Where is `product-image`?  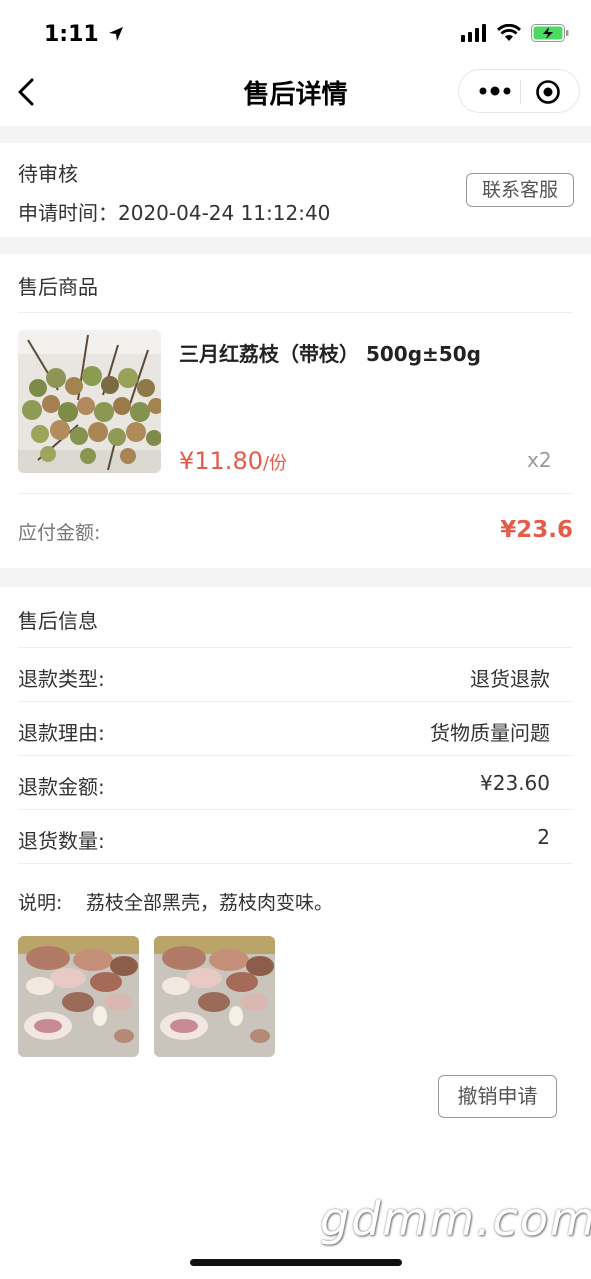
product-image is located at coordinates (89, 401).